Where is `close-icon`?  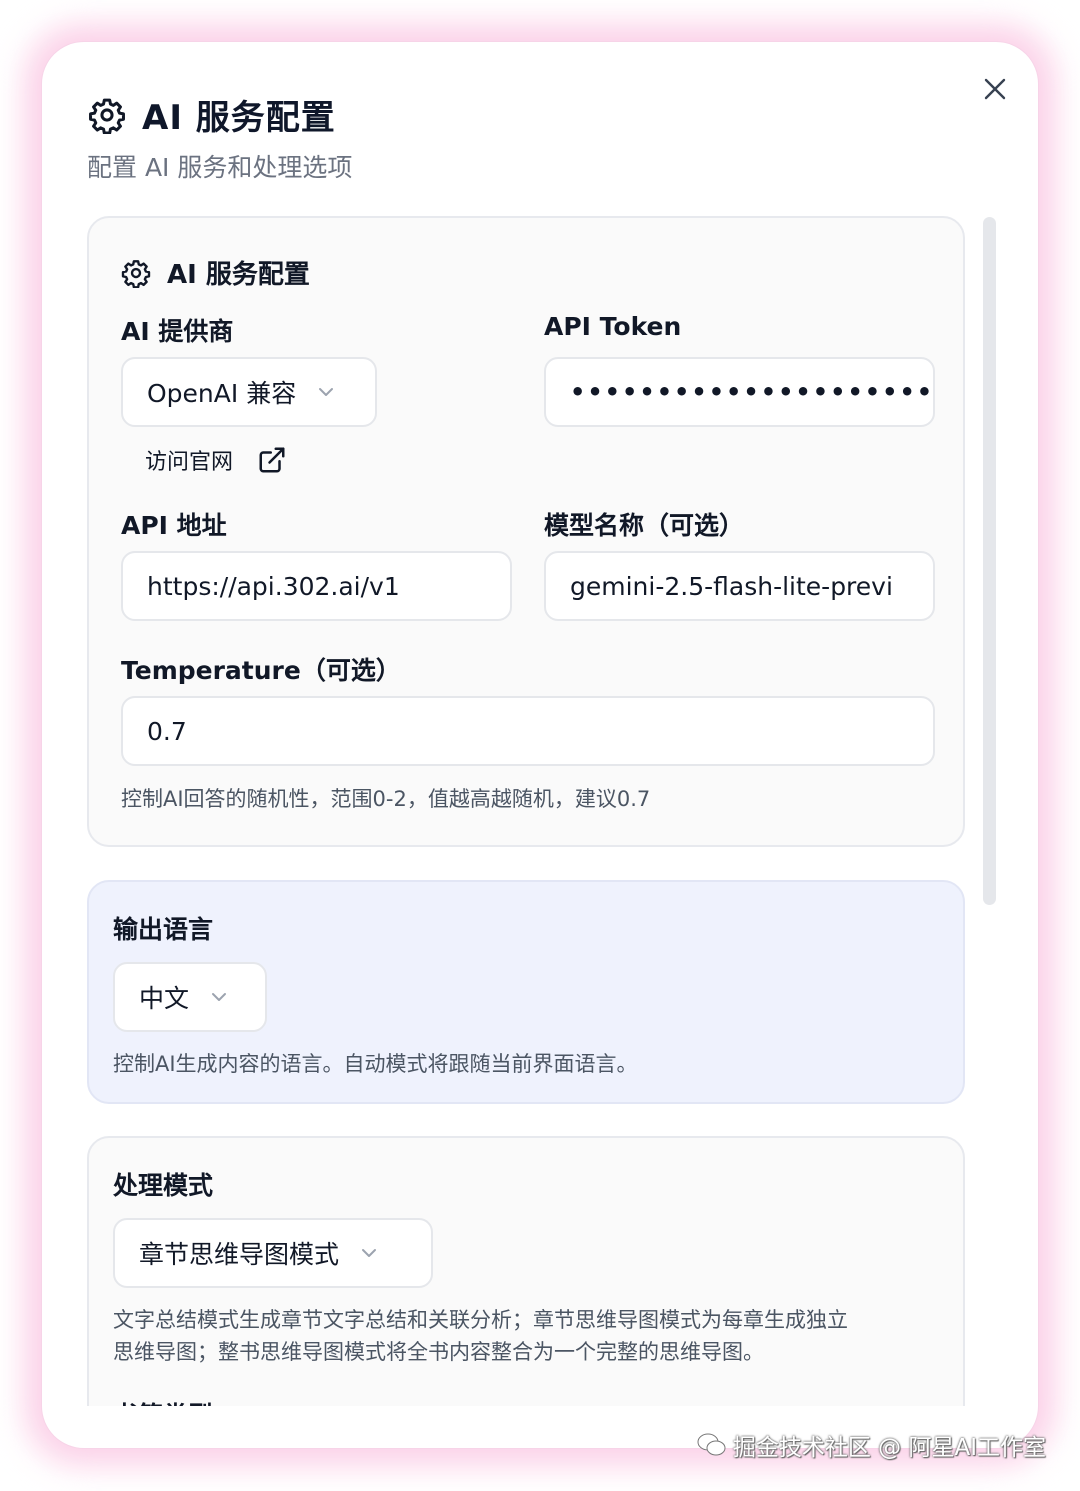
close-icon is located at coordinates (995, 89).